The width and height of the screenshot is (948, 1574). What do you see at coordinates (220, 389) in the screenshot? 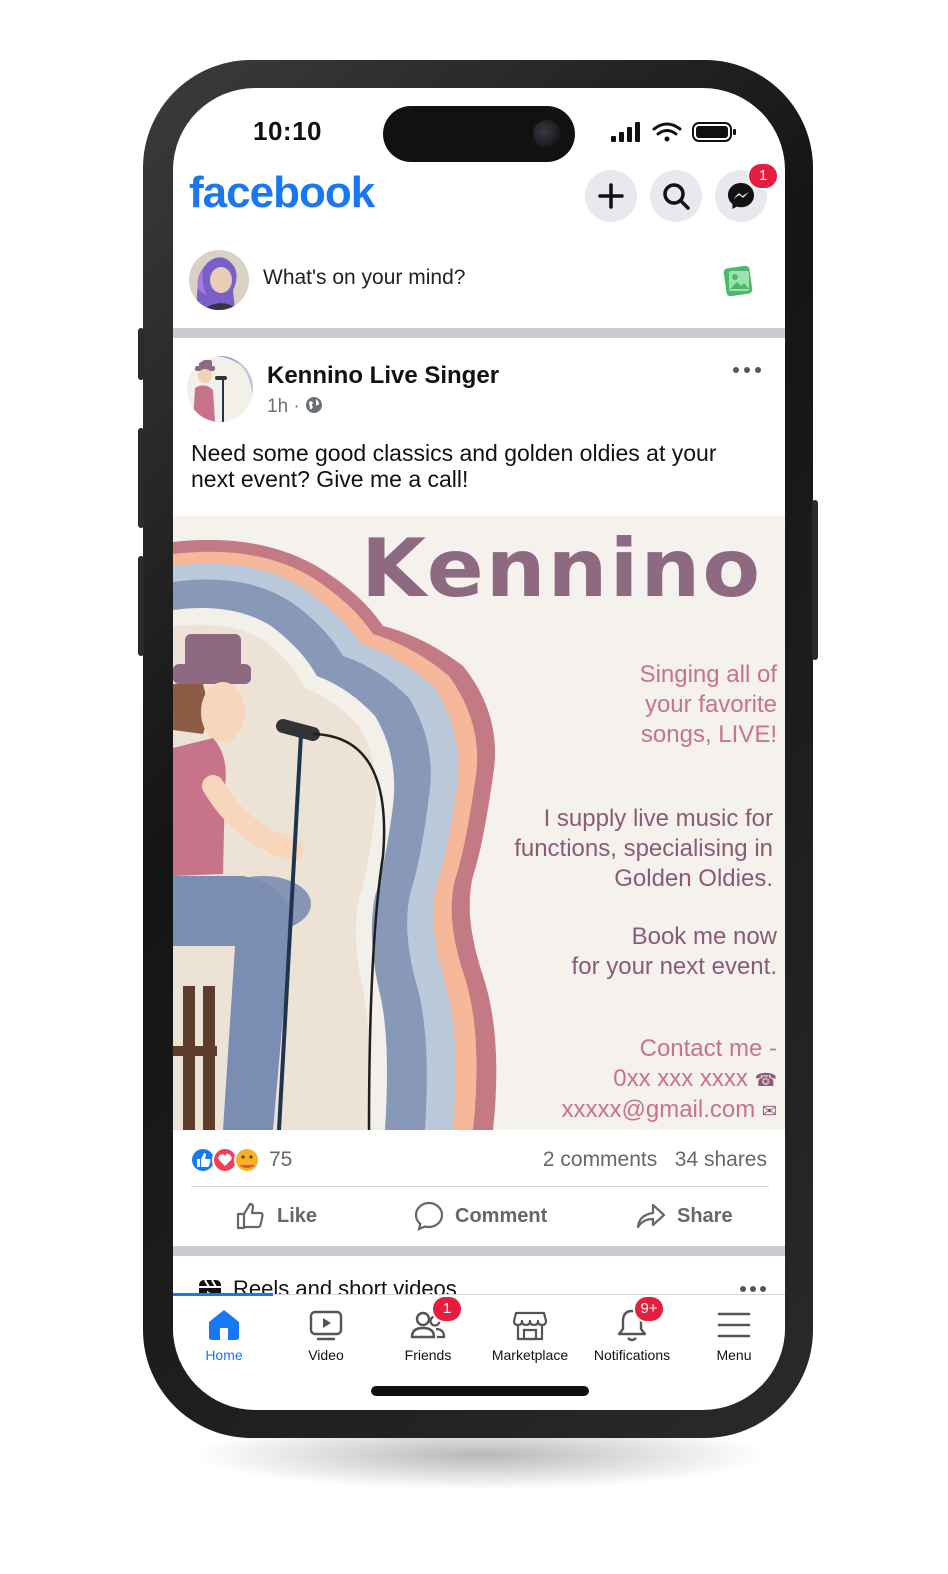
I see `page-avatar` at bounding box center [220, 389].